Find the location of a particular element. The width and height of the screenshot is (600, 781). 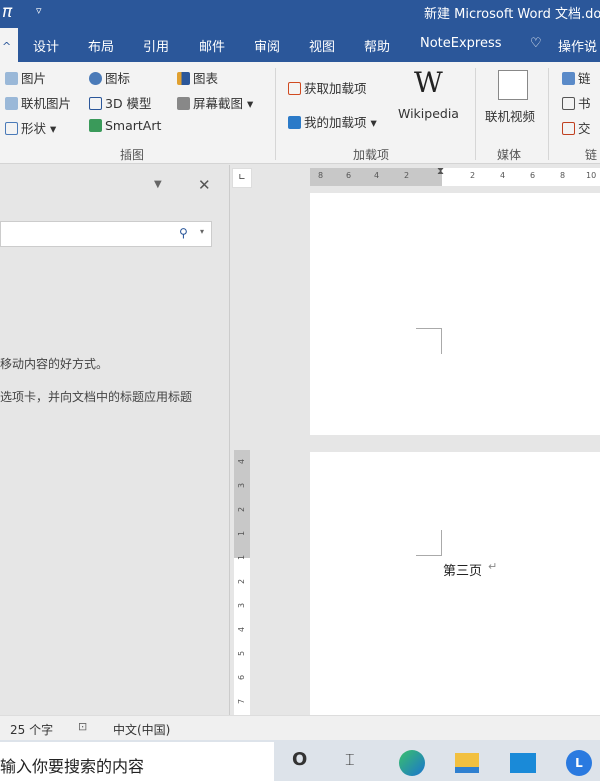

tab-view: 视图 is located at coordinates (322, 45).